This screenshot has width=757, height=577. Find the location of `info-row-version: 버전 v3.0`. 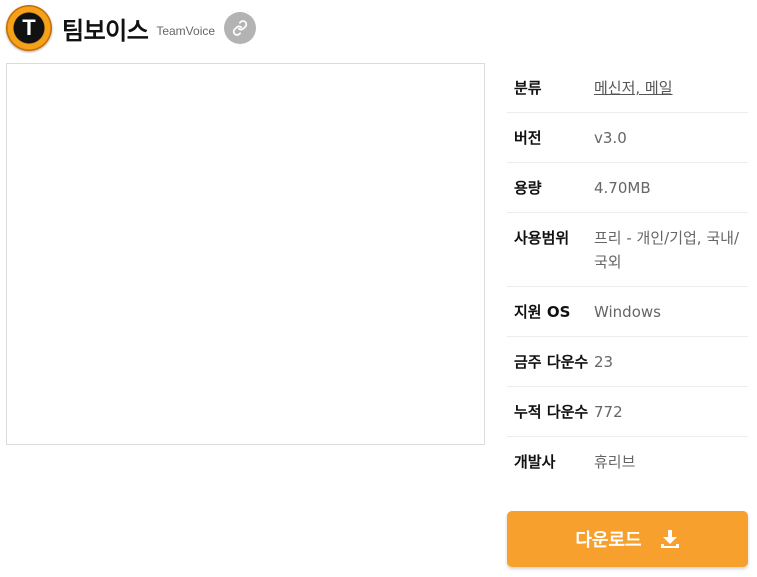

info-row-version: 버전 v3.0 is located at coordinates (627, 138).